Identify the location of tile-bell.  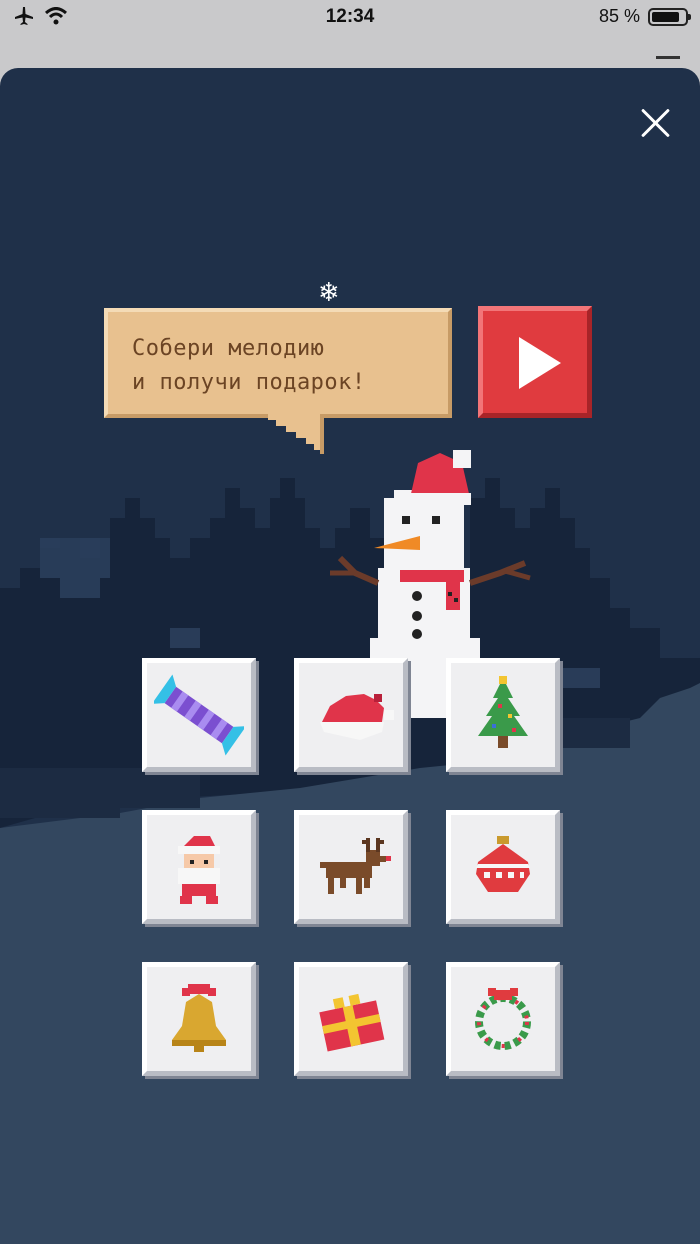
(199, 1019).